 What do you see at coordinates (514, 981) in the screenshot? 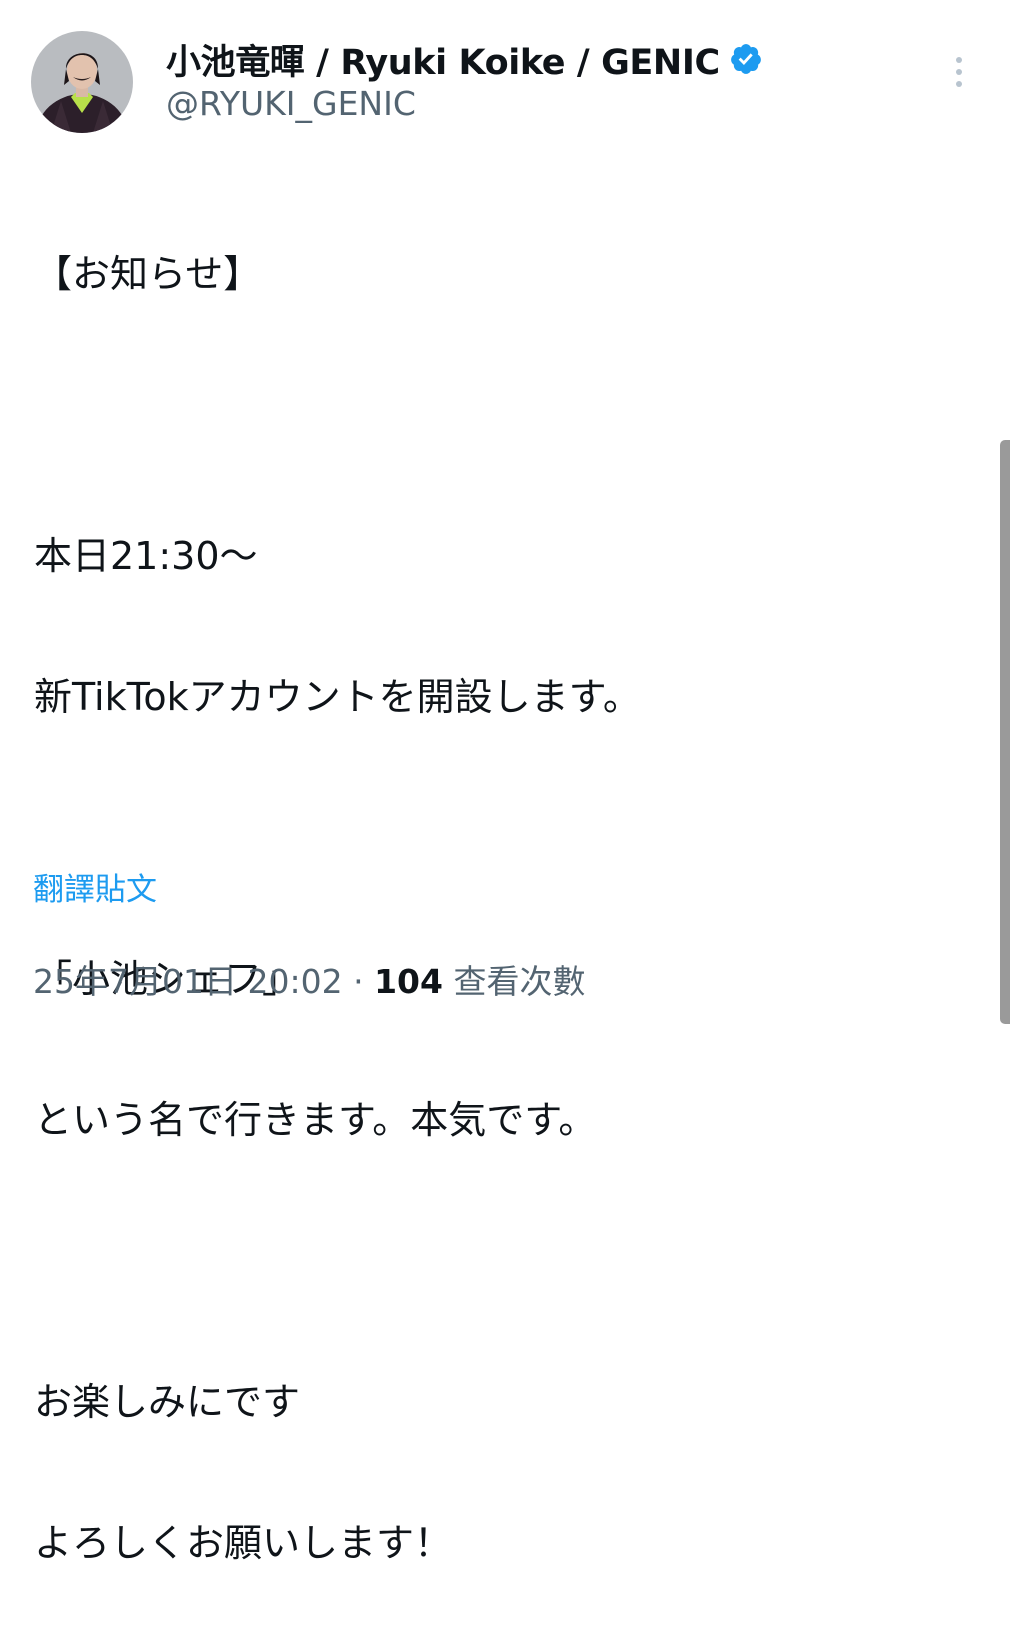
I see `views-label: 查看次數` at bounding box center [514, 981].